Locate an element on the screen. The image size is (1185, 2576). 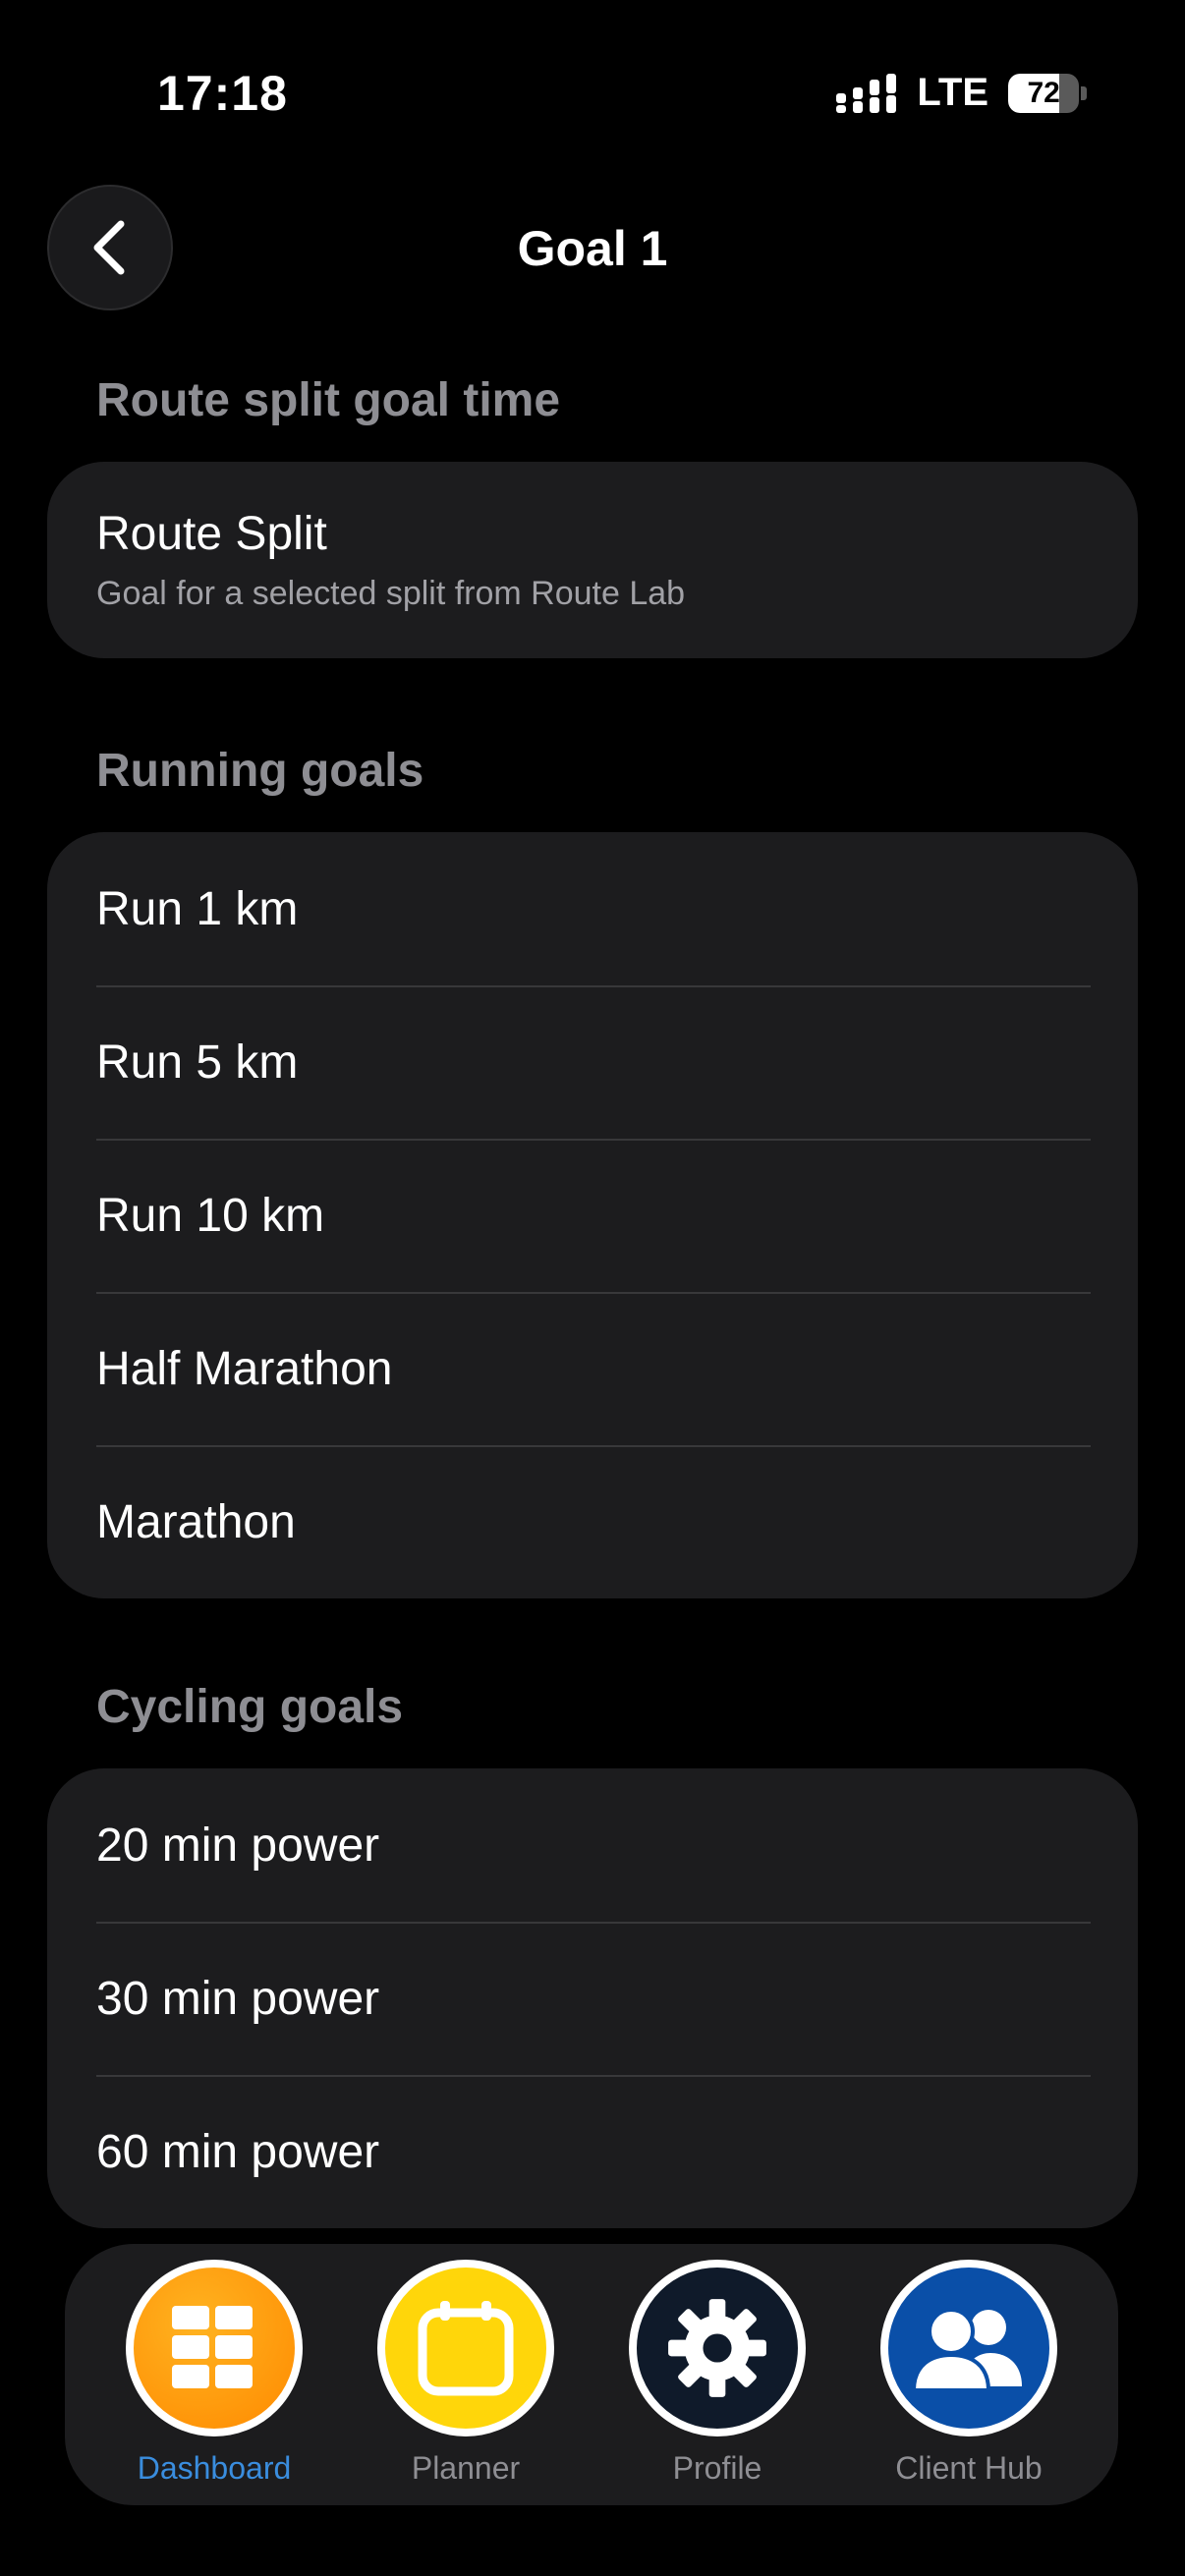
grid-icon is located at coordinates (213, 2347).